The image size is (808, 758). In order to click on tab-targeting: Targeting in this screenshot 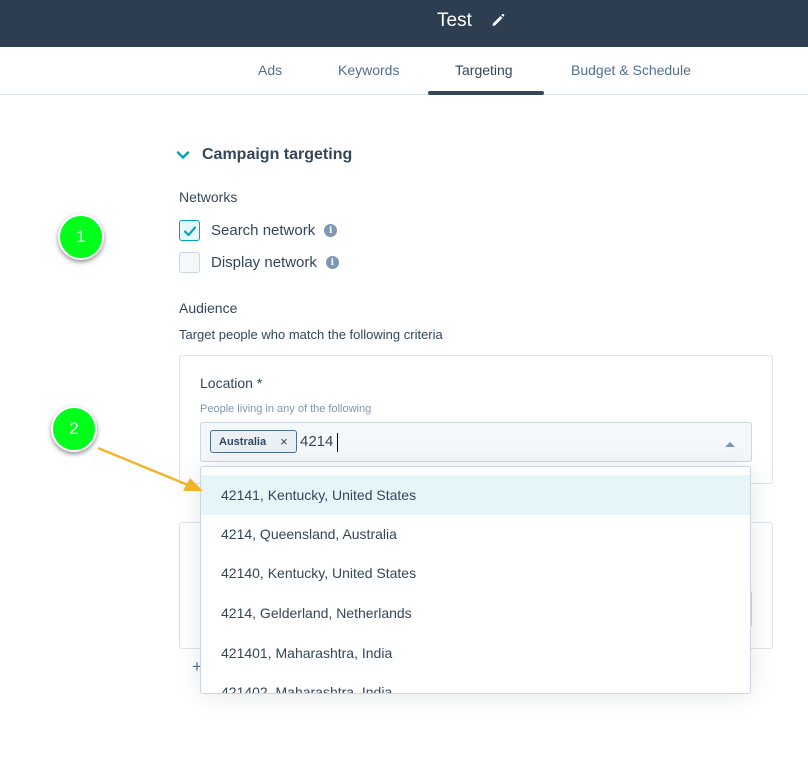, I will do `click(484, 70)`.